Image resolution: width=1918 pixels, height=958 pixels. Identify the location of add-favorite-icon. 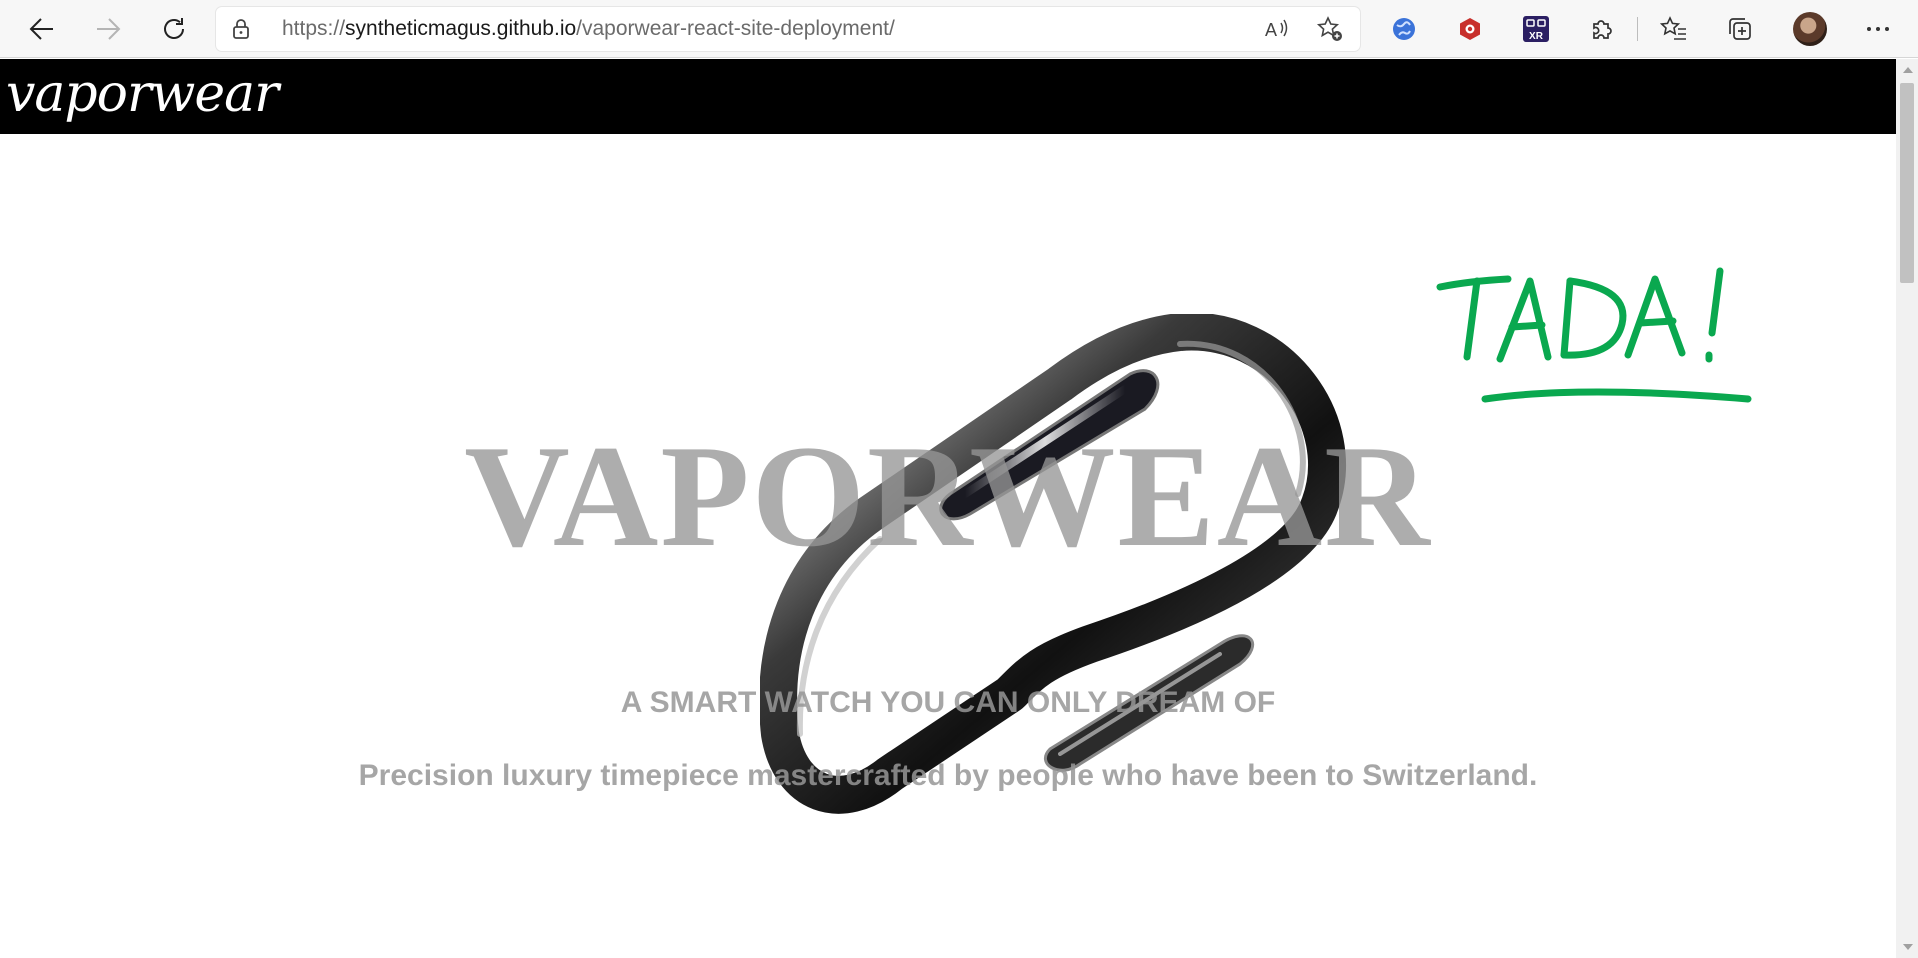
(1330, 29).